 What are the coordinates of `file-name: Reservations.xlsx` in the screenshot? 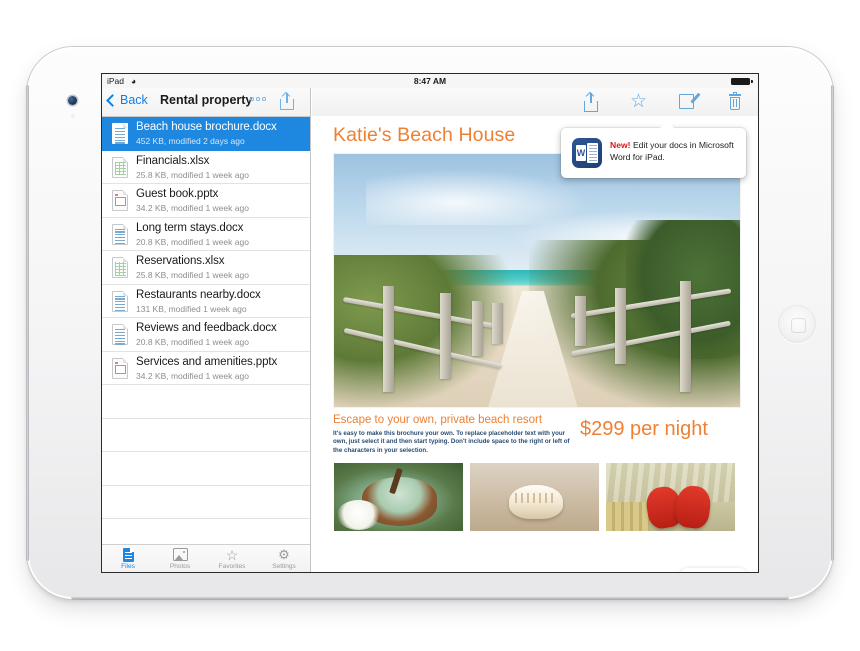 It's located at (180, 261).